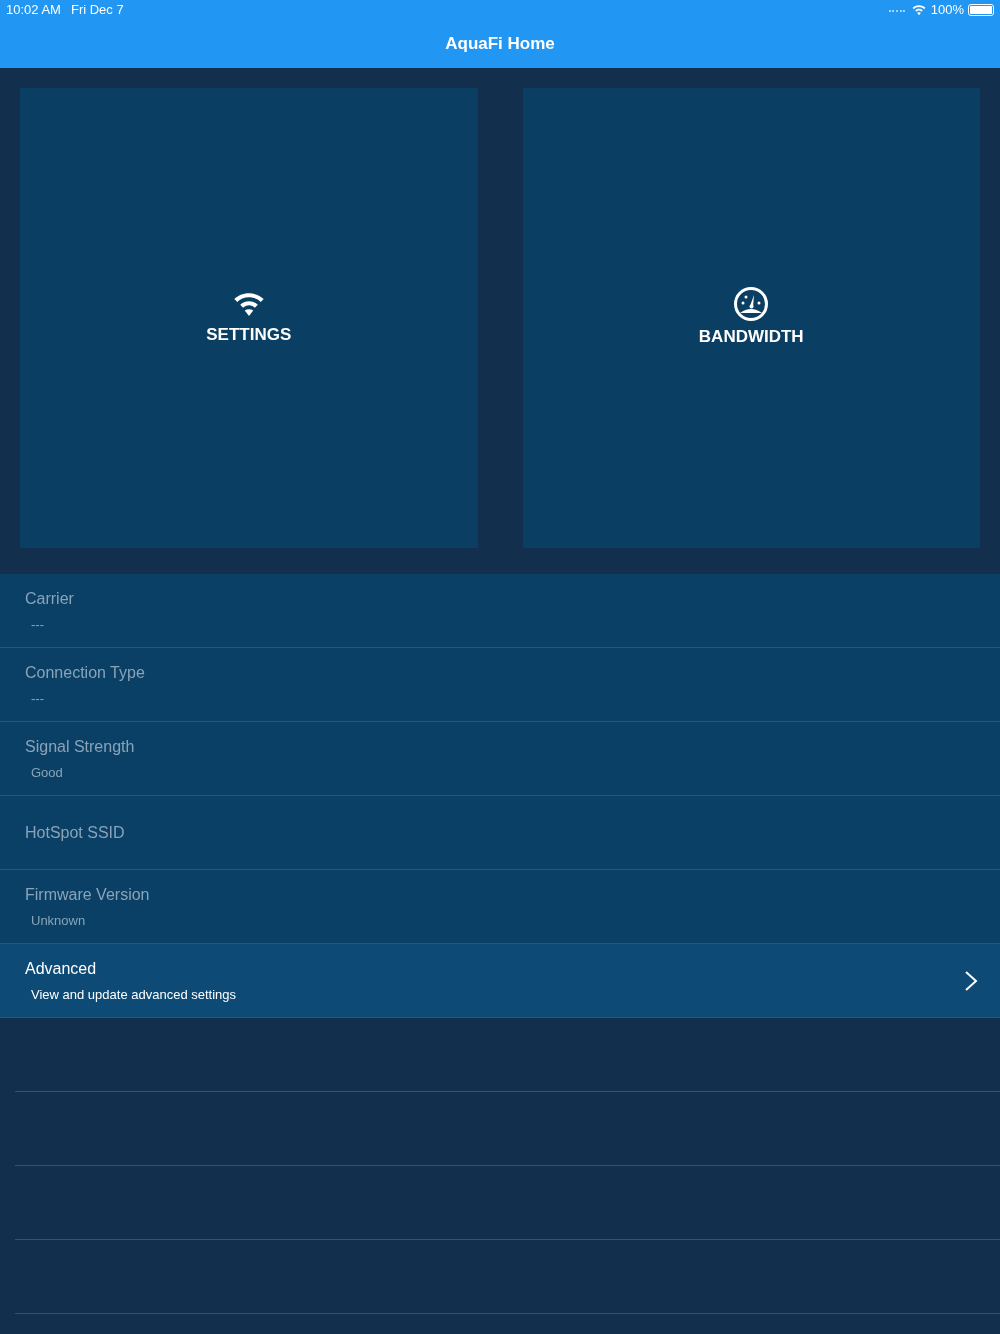  Describe the element at coordinates (971, 980) in the screenshot. I see `chevron-icon` at that location.